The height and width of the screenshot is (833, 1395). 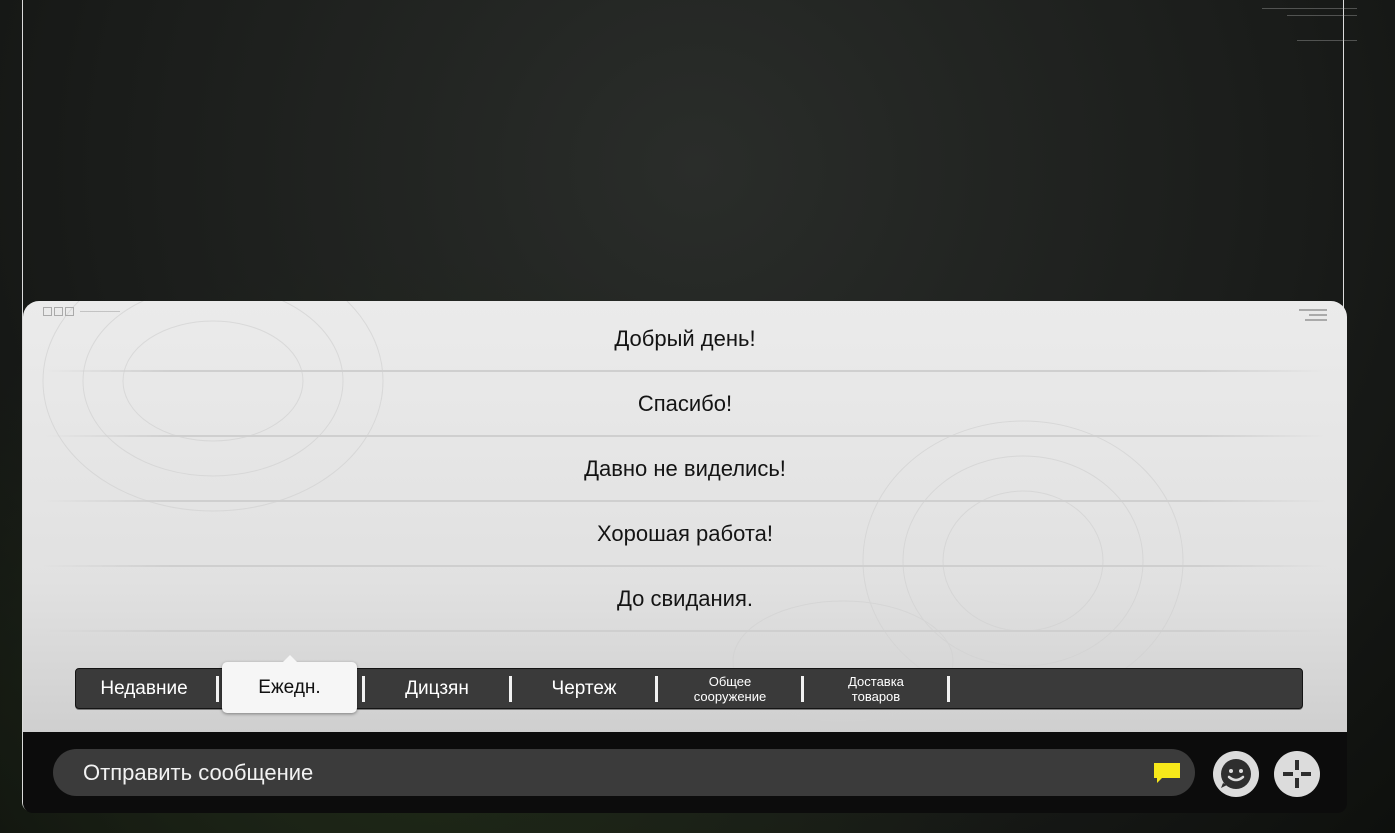 I want to click on tab-label-line: Доставка, so click(x=876, y=681).